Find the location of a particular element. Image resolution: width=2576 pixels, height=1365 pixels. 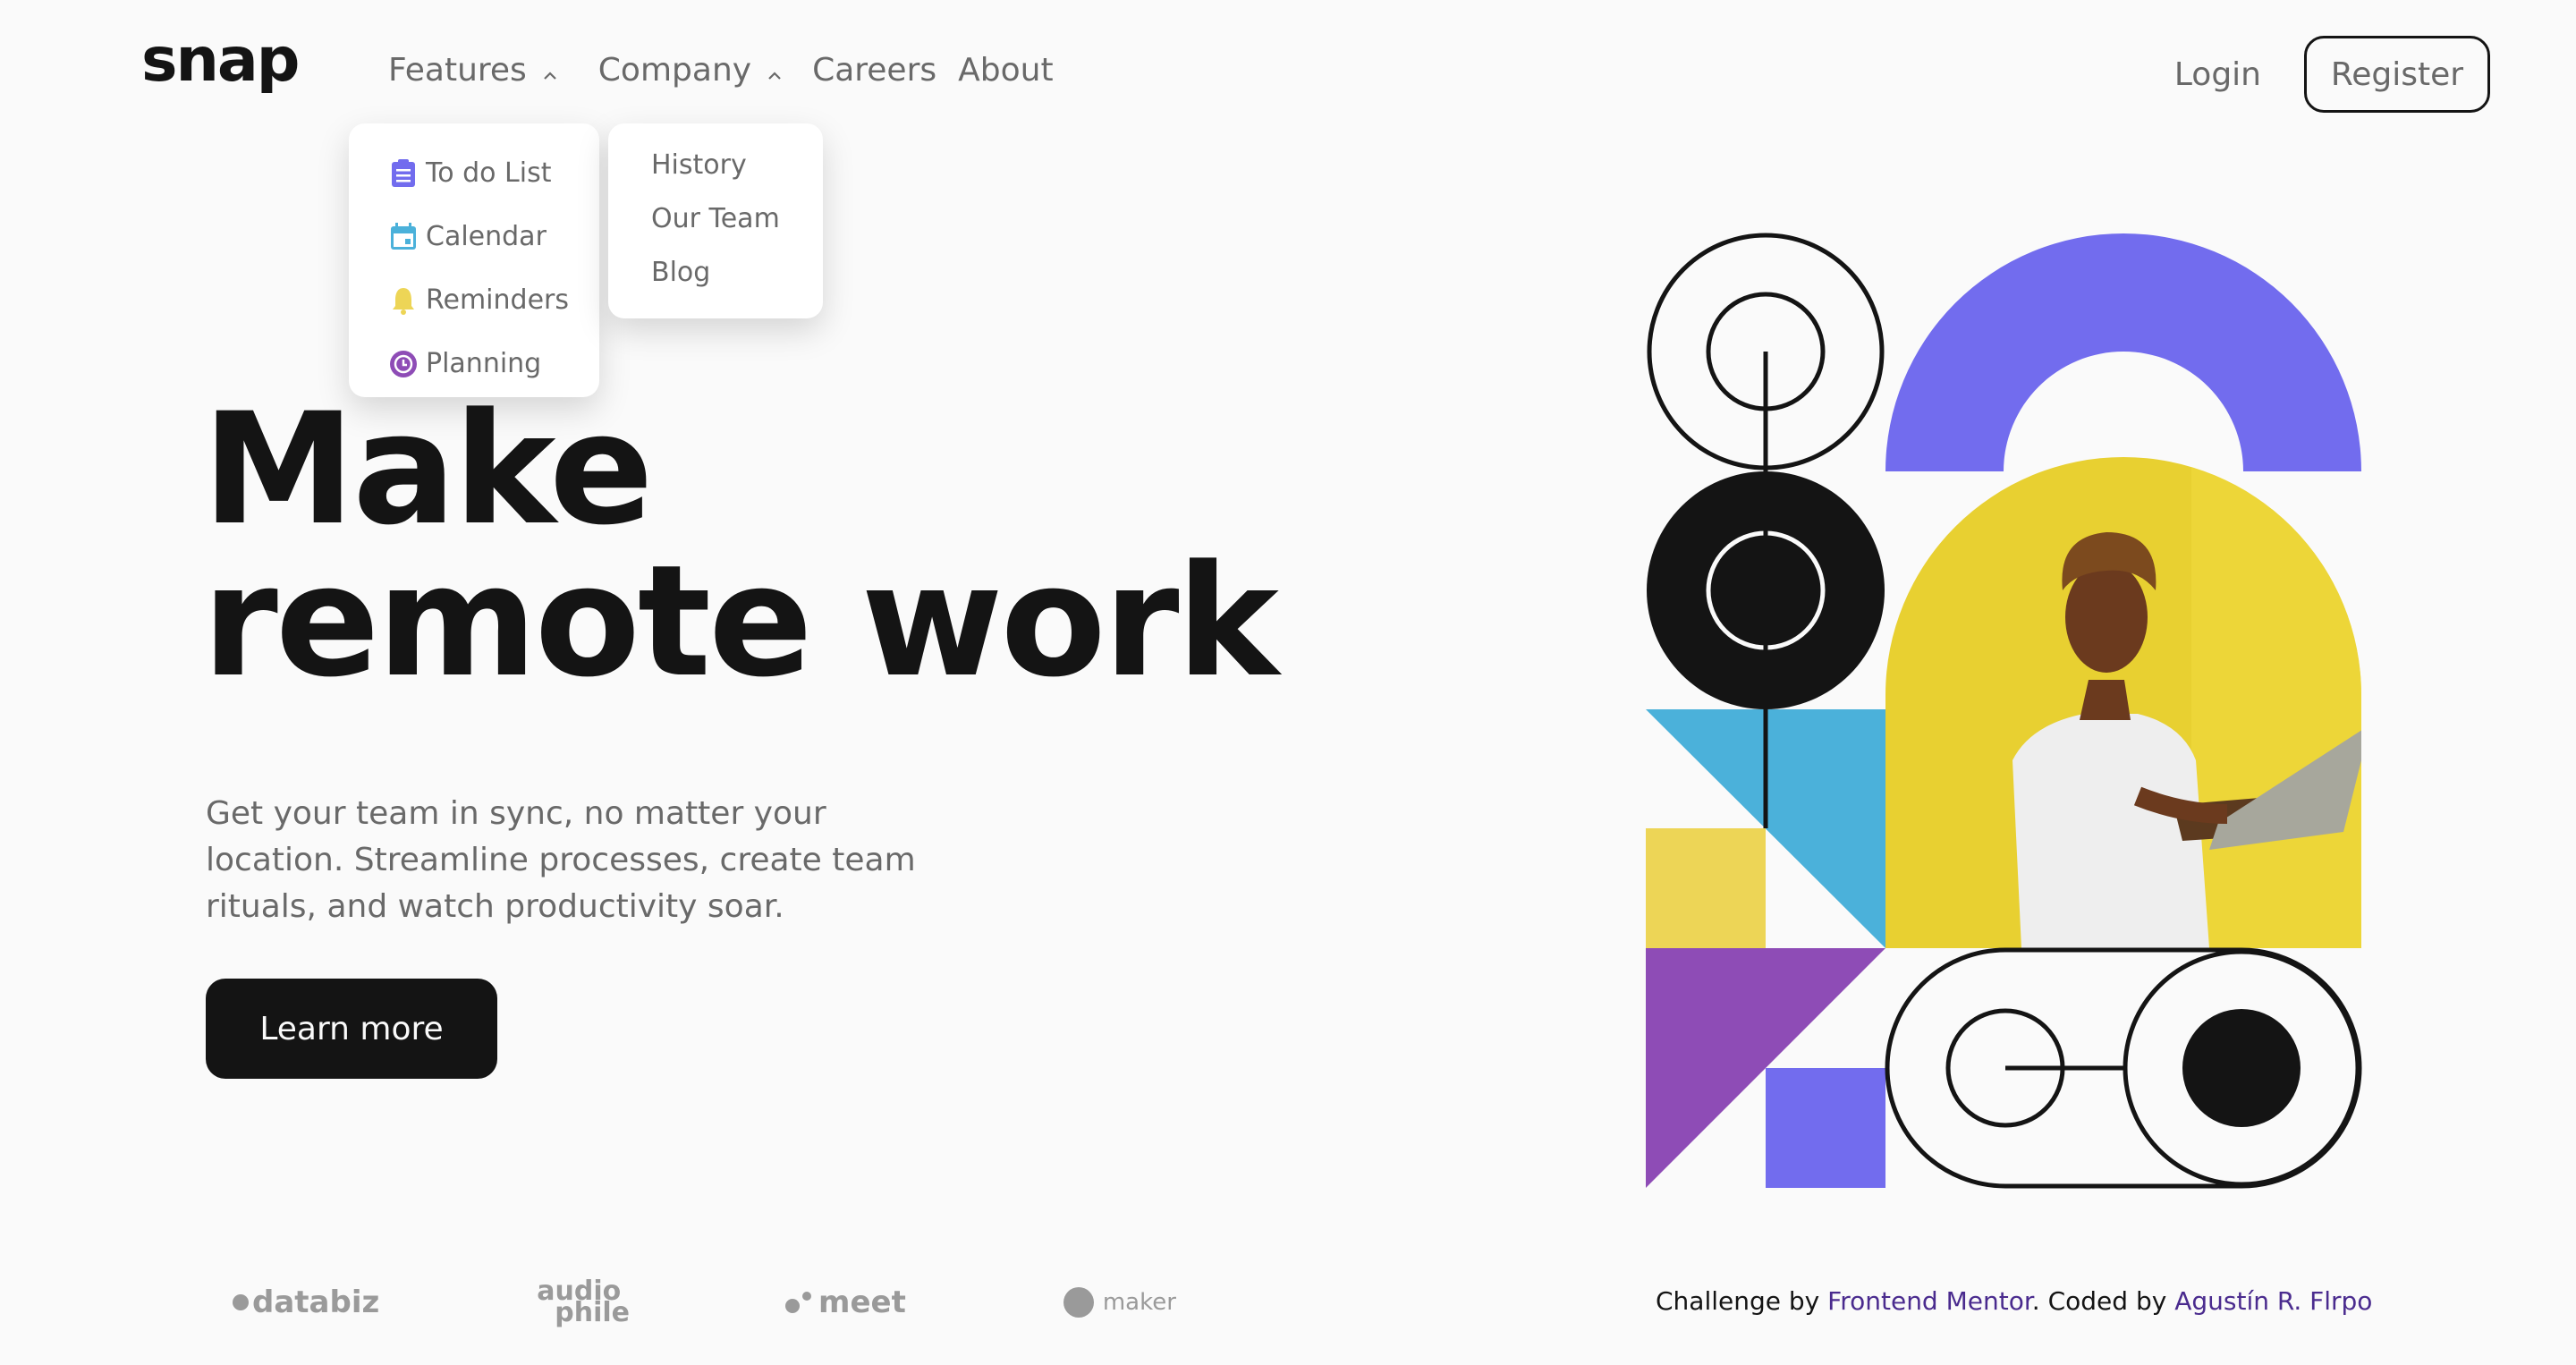

hero-title-line2: remote work is located at coordinates (740, 621).